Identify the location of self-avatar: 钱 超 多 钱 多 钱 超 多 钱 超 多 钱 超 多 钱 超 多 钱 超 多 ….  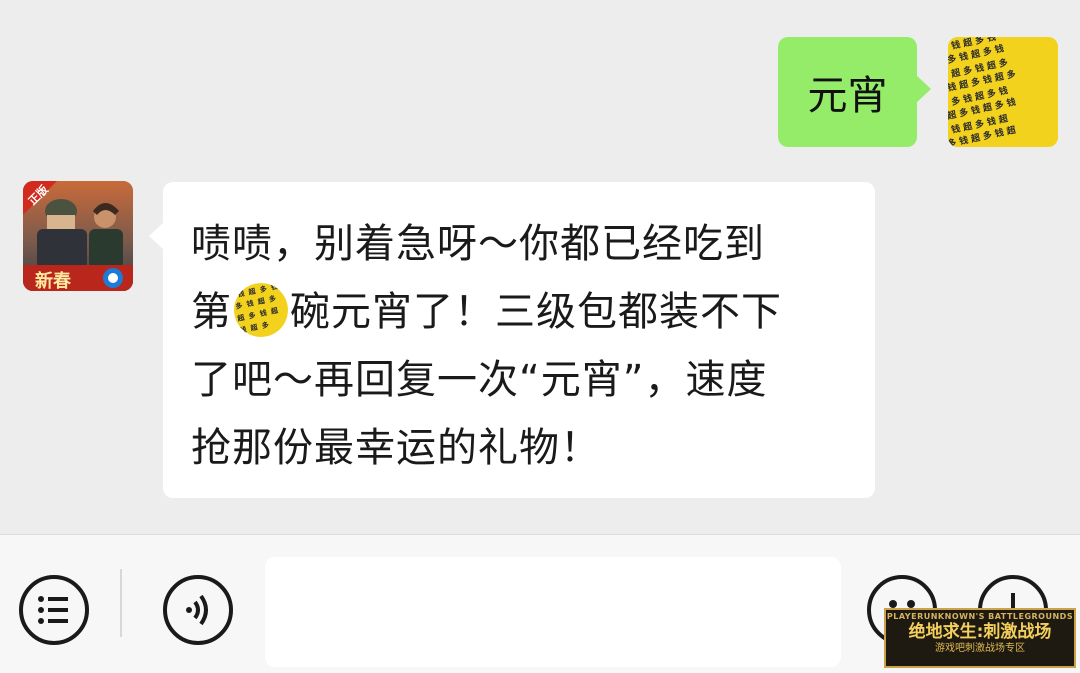
(1003, 92).